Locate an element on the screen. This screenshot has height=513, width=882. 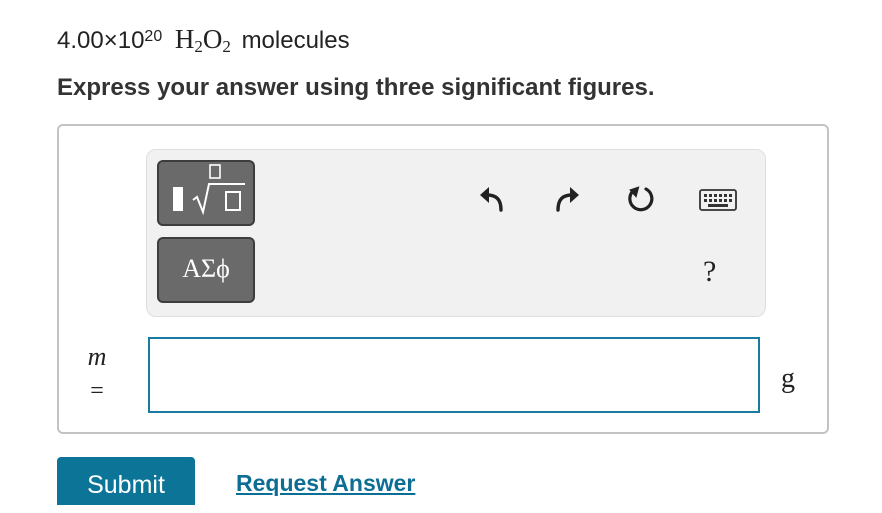
question-coefficient: 4.00×10 is located at coordinates (101, 40).